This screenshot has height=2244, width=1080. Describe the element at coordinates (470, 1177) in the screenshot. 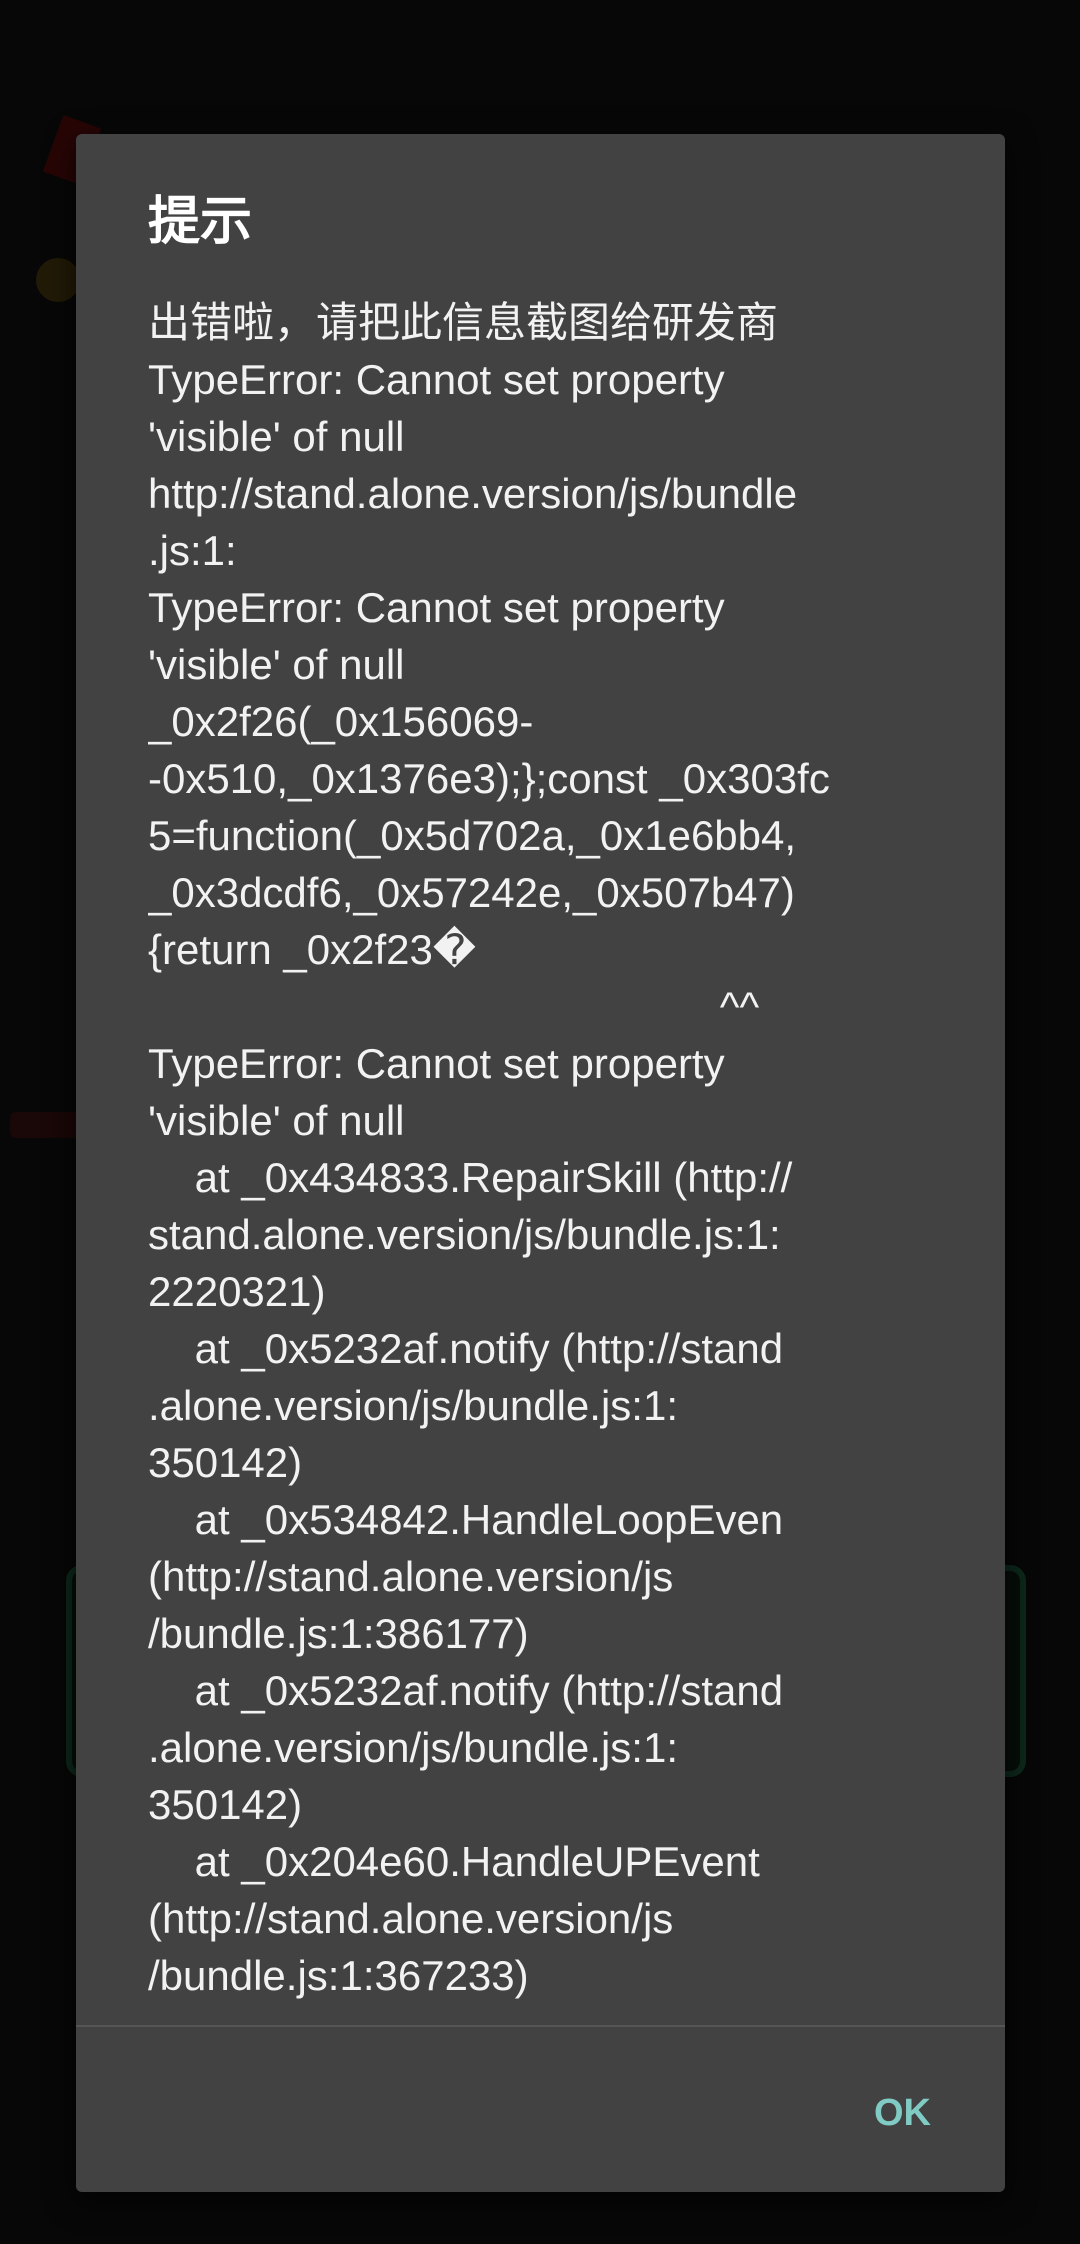

I see `error-message-line: at _0x434833.RepairSkill (http://` at that location.